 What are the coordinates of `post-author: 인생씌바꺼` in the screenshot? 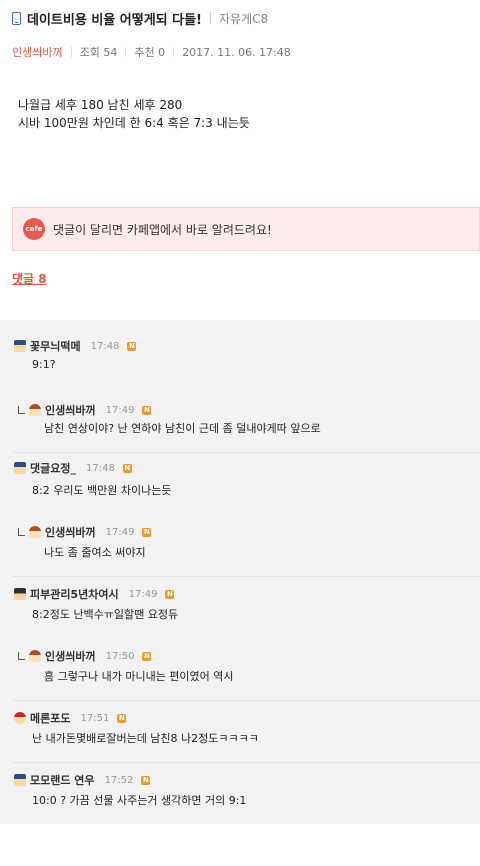 It's located at (37, 52).